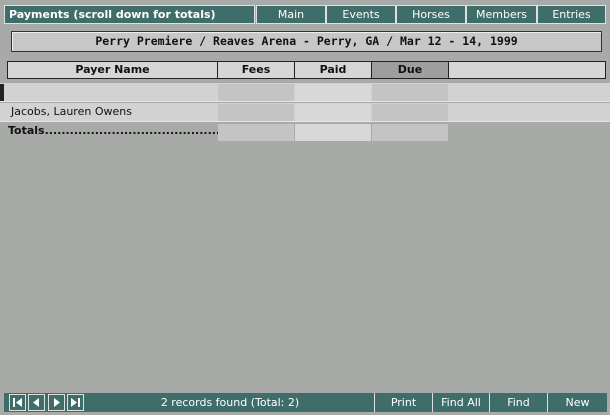 The width and height of the screenshot is (610, 415). Describe the element at coordinates (256, 70) in the screenshot. I see `col-fees: Fees` at that location.